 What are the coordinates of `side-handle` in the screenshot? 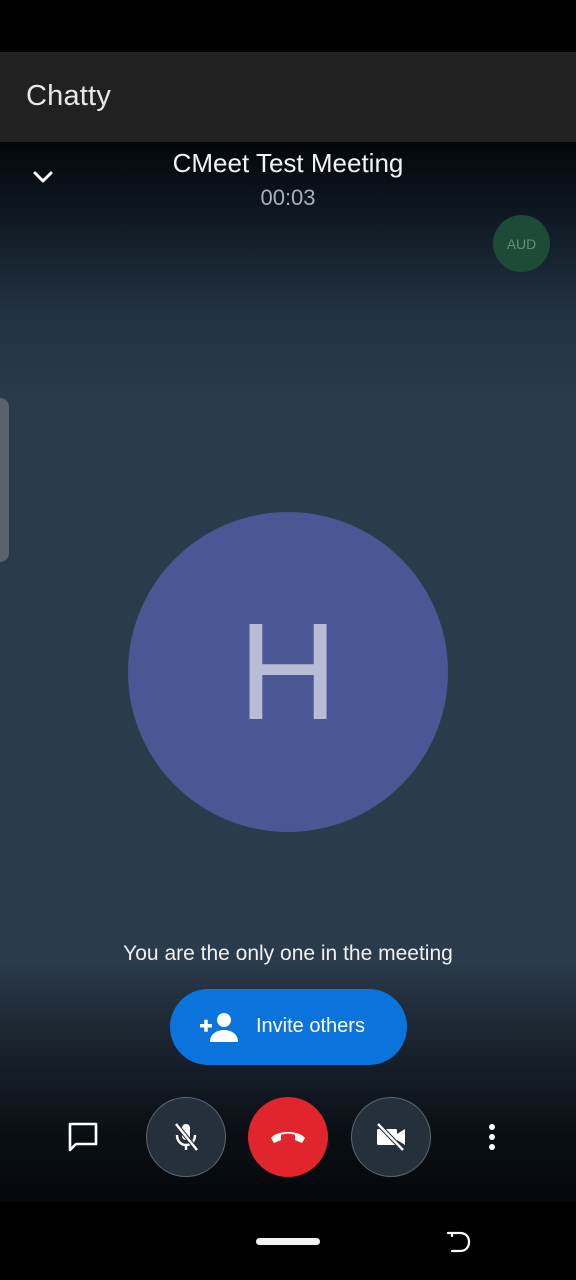 It's located at (4, 480).